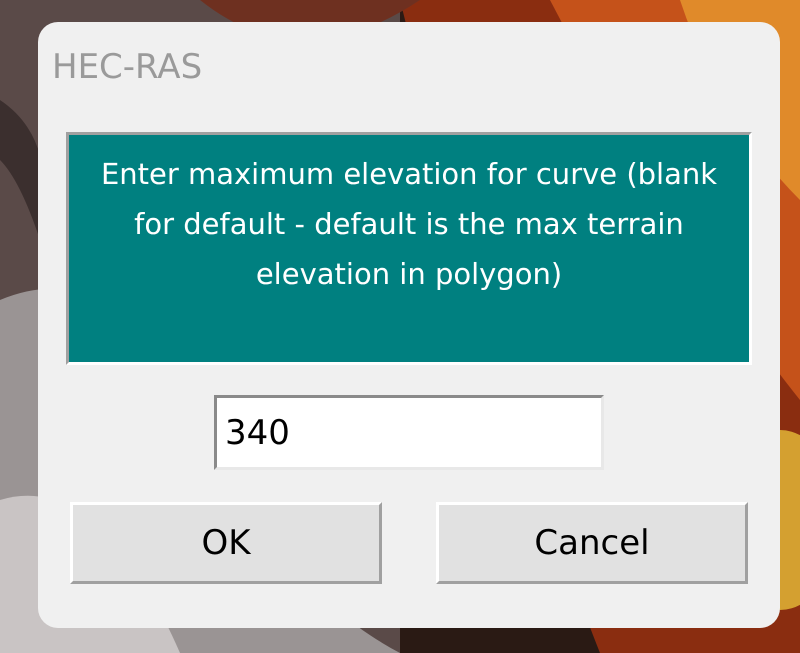  What do you see at coordinates (128, 67) in the screenshot?
I see `window-title: HEC-RAS` at bounding box center [128, 67].